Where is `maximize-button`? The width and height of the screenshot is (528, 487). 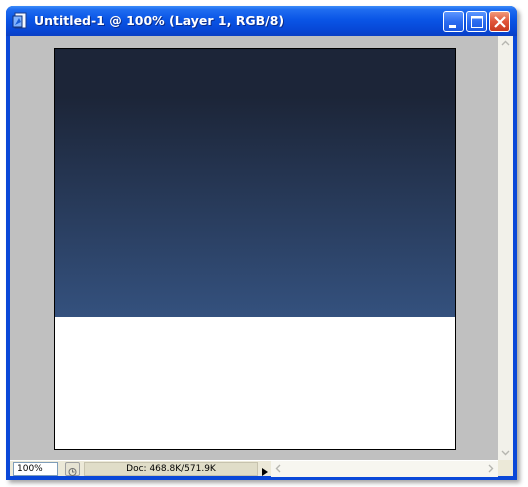 maximize-button is located at coordinates (476, 21).